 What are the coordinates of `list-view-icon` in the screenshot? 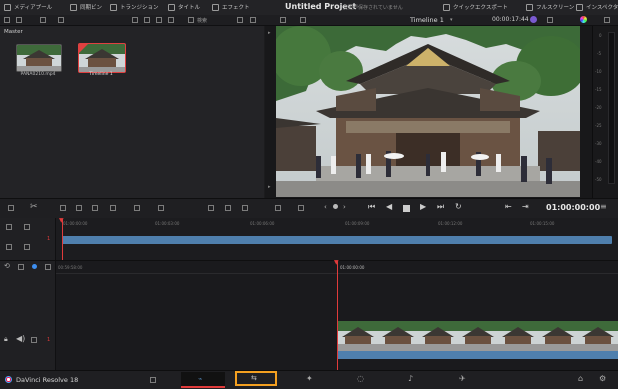 It's located at (135, 20).